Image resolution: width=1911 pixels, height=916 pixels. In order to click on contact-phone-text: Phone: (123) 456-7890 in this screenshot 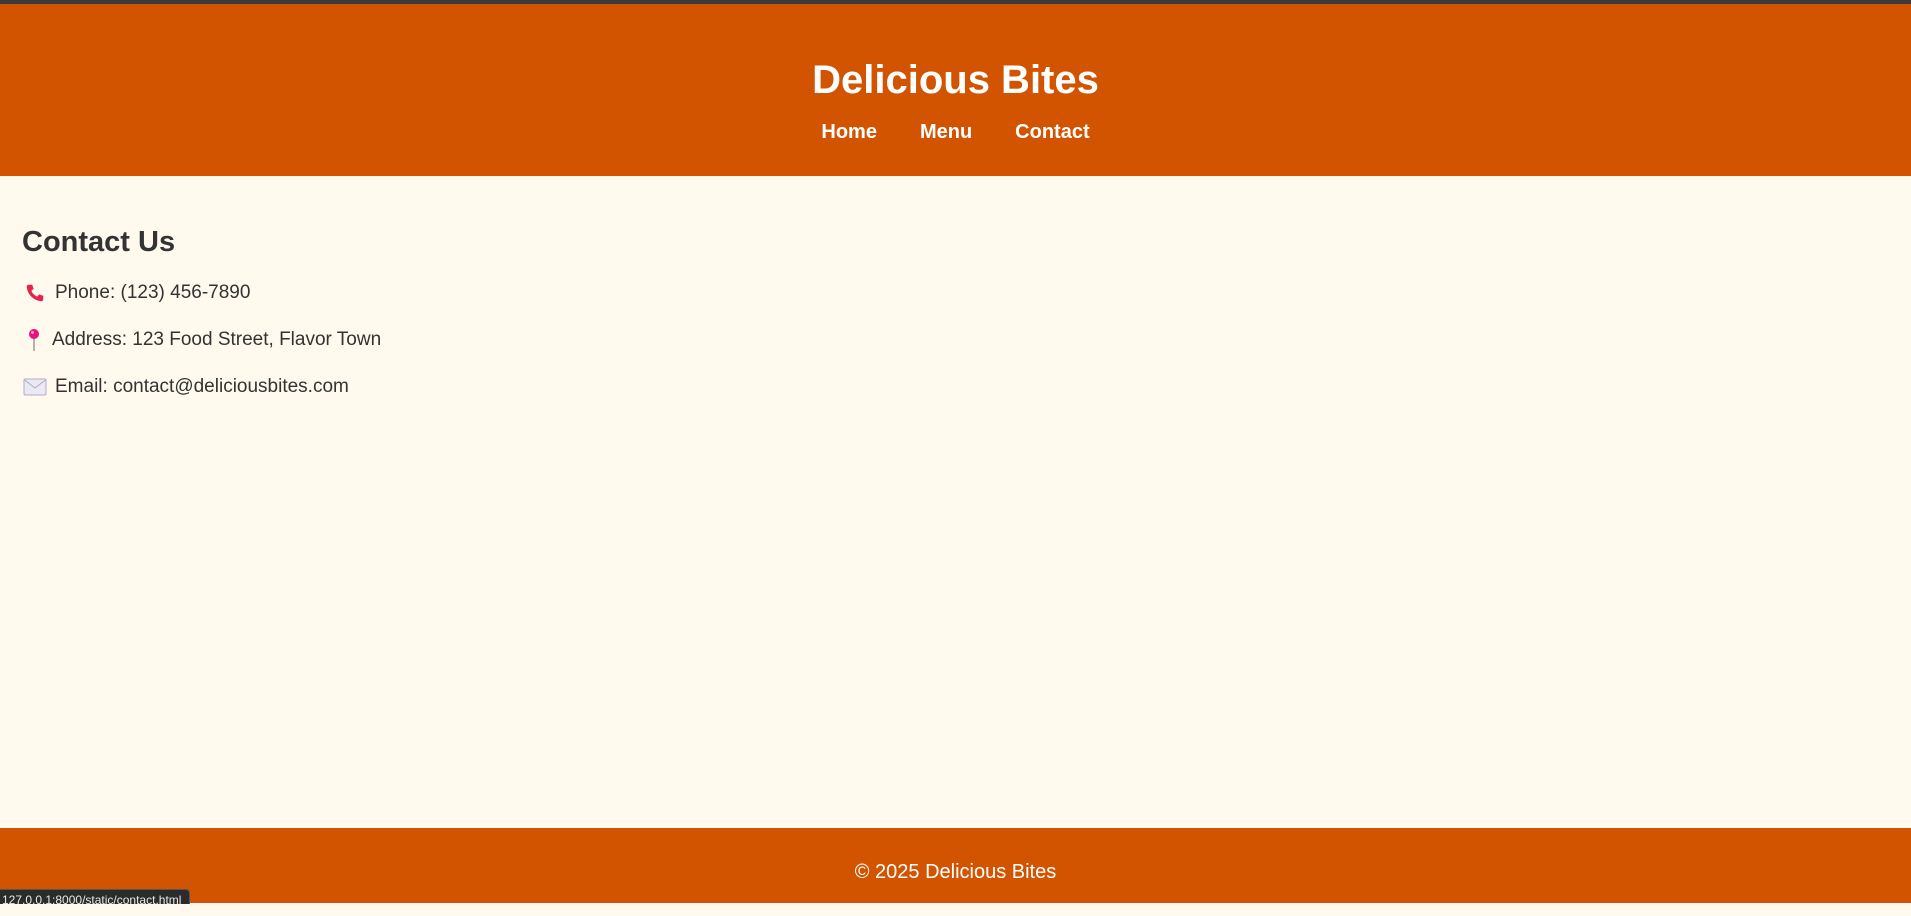, I will do `click(153, 292)`.